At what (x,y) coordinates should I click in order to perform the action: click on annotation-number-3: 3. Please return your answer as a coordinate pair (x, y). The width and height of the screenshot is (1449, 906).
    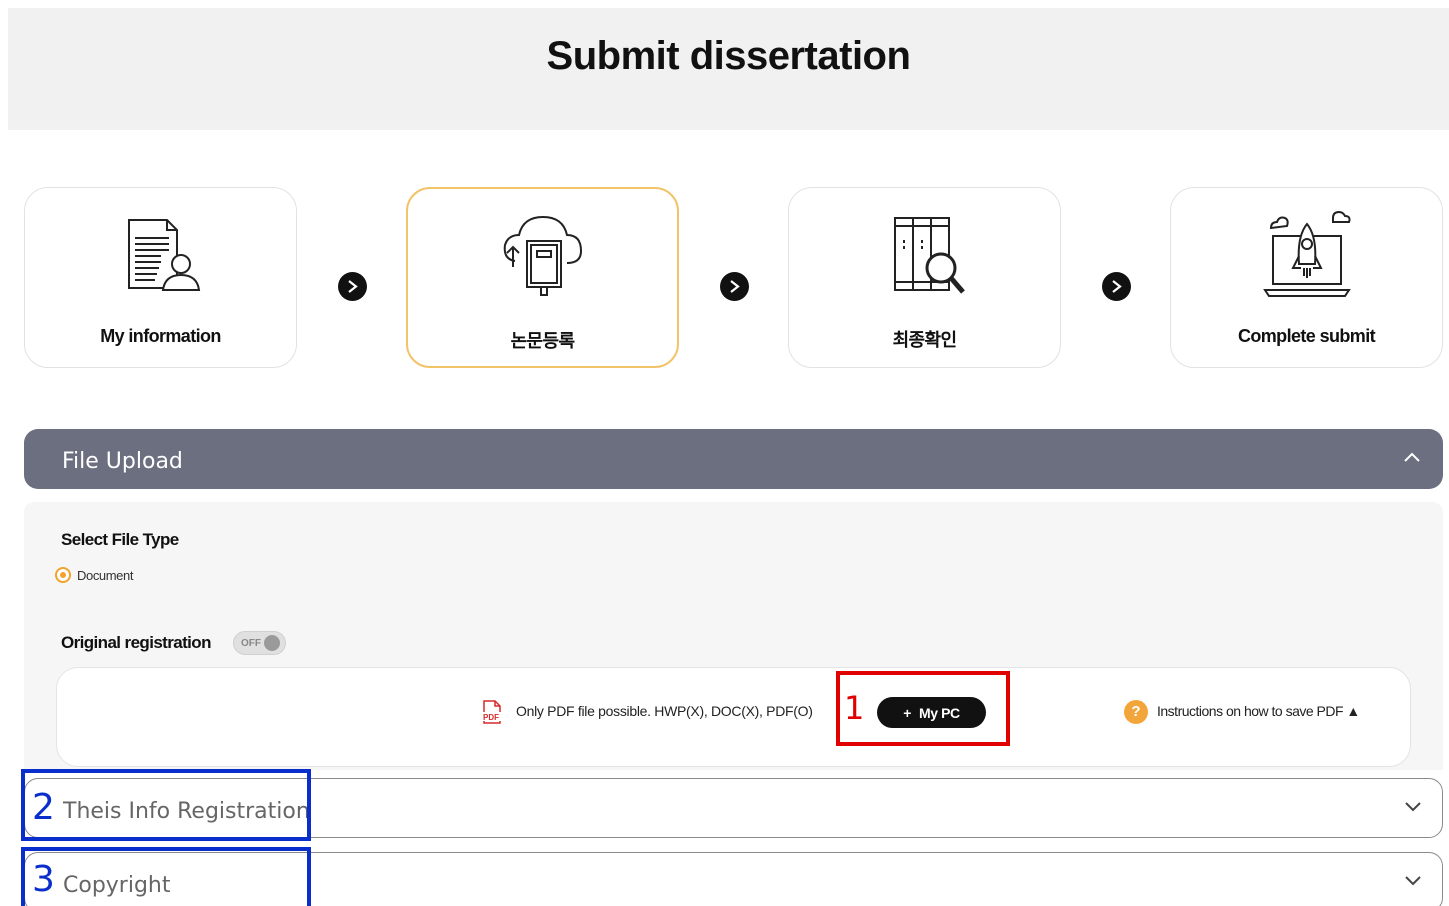
    Looking at the image, I should click on (43, 879).